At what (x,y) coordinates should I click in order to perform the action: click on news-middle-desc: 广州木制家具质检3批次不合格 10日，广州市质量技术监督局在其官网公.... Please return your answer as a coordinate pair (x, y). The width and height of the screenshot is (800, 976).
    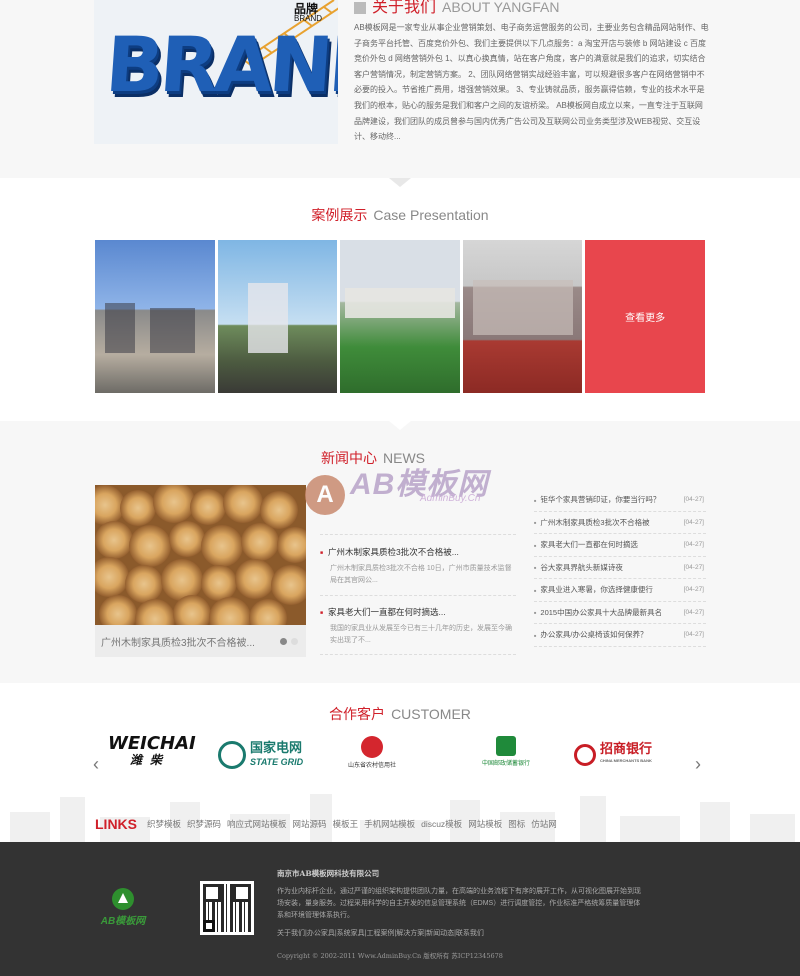
    Looking at the image, I should click on (421, 574).